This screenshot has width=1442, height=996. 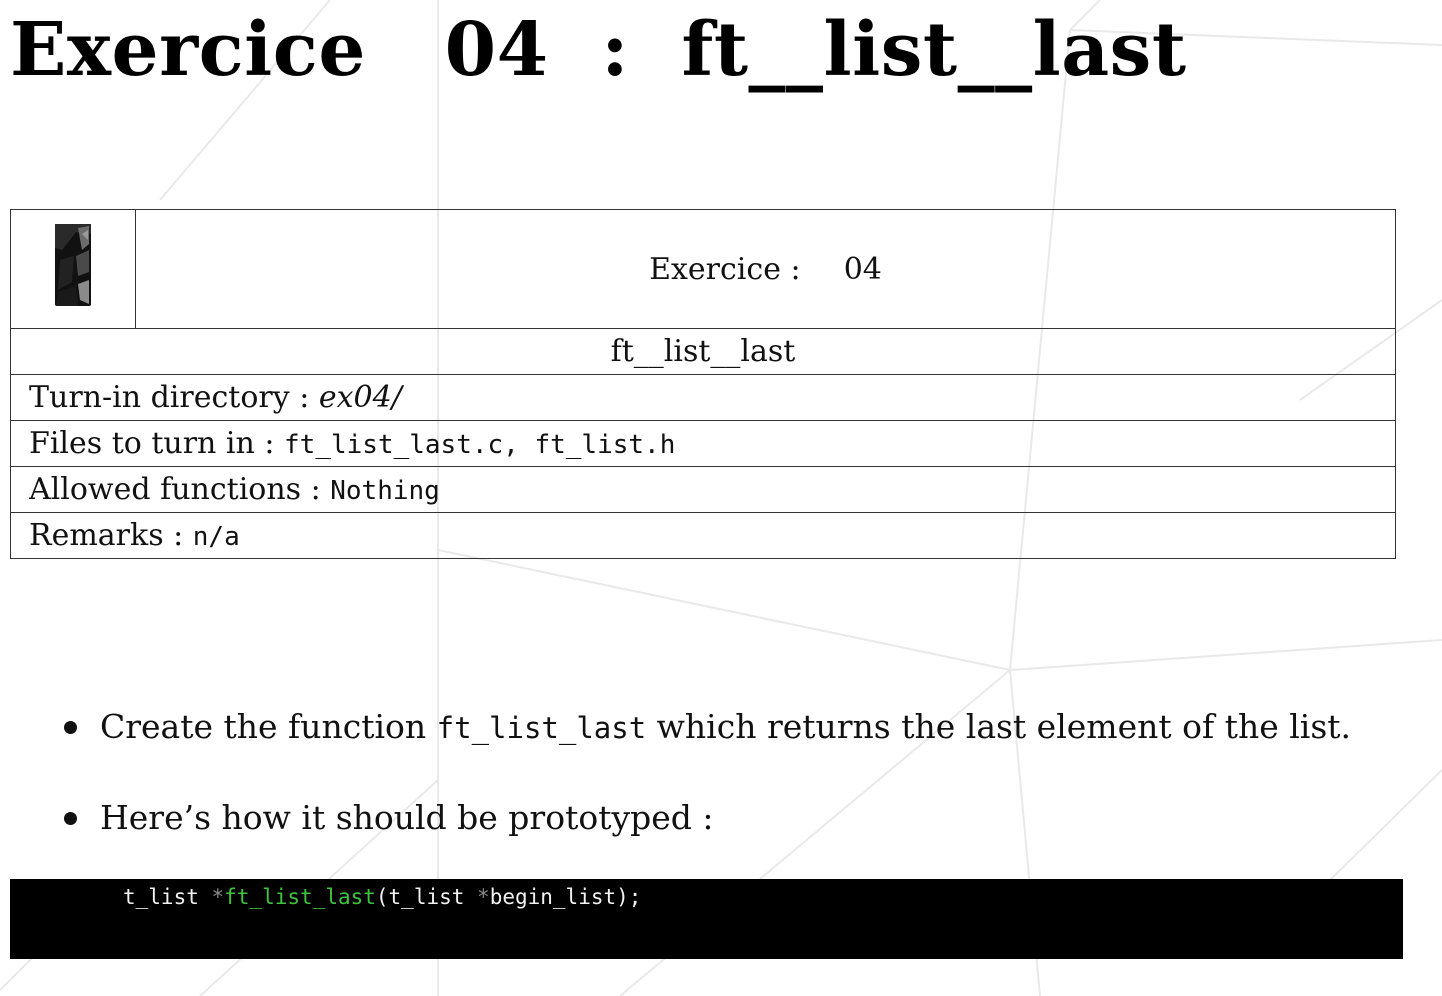 What do you see at coordinates (862, 269) in the screenshot?
I see `exercise-number: 04` at bounding box center [862, 269].